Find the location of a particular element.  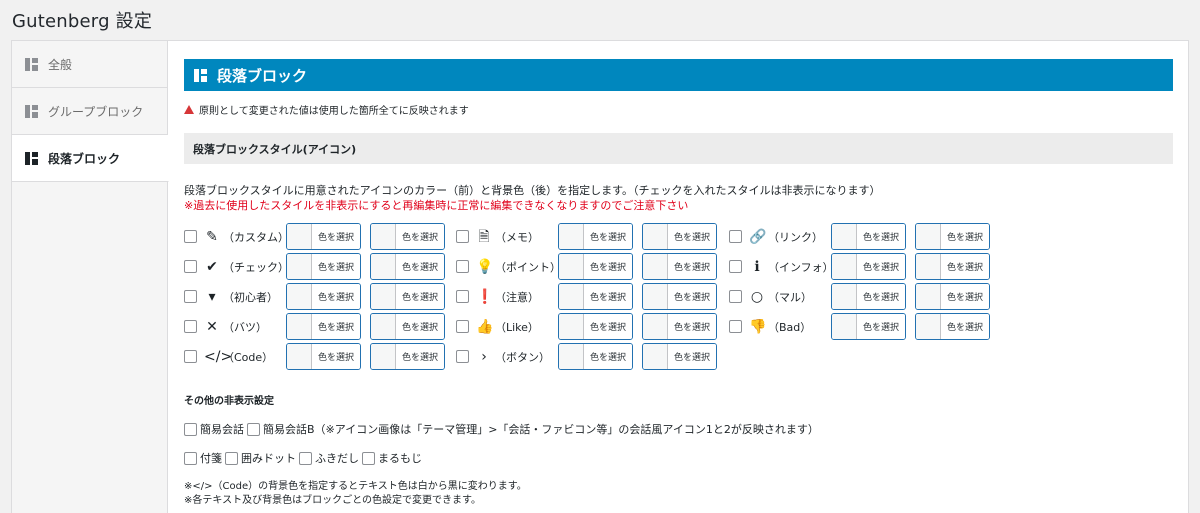

sidebar-item-paragraph-block: 段落ブロック is located at coordinates (90, 158).